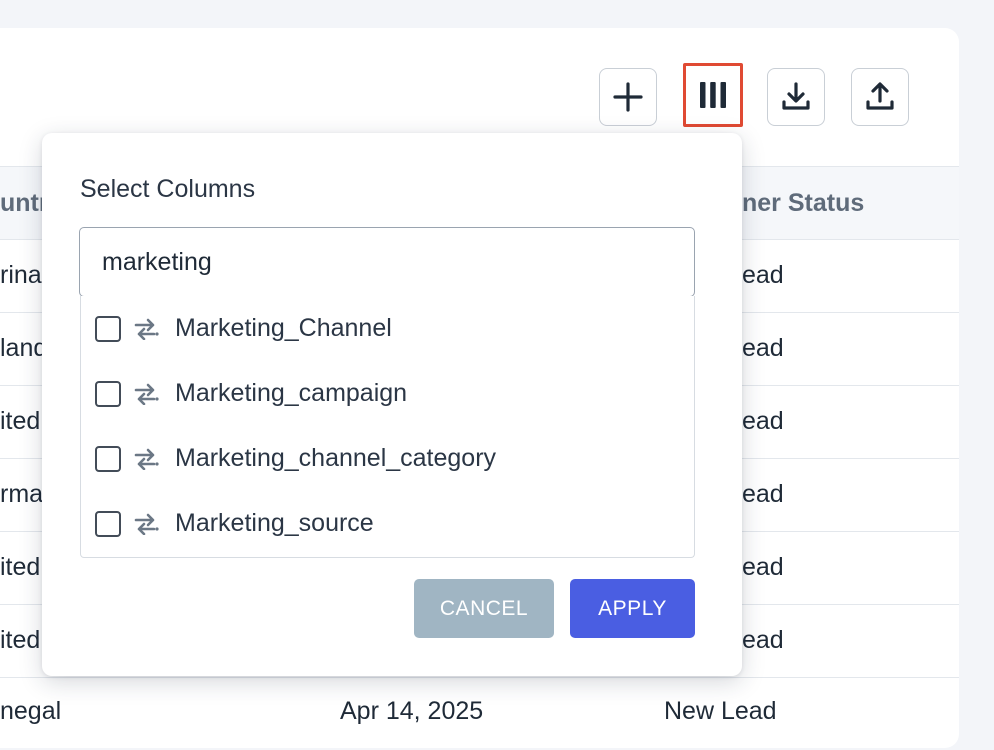 The image size is (994, 750). Describe the element at coordinates (21, 275) in the screenshot. I see `cell-country: rina` at that location.